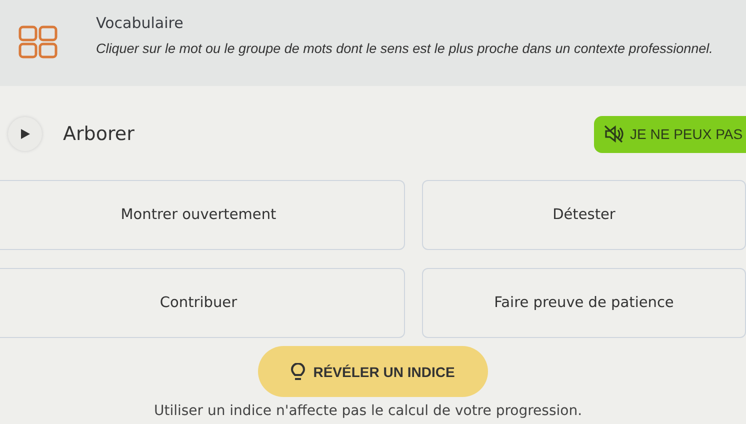  I want to click on muted-speaker-icon, so click(614, 134).